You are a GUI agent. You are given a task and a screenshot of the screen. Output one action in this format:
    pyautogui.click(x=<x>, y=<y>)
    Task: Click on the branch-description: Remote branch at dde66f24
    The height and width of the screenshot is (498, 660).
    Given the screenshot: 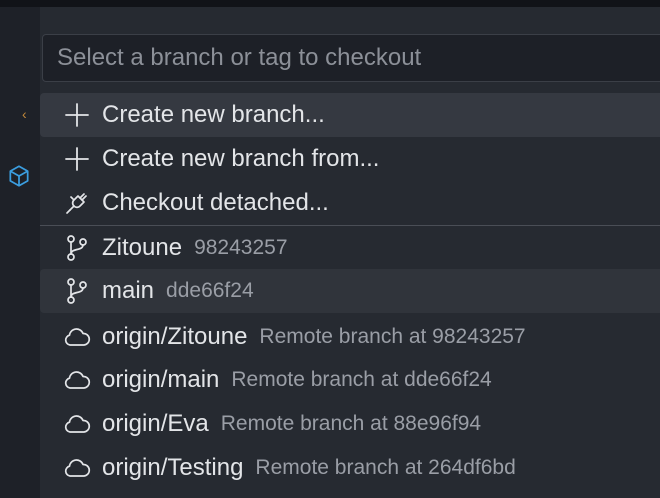 What is the action you would take?
    pyautogui.click(x=361, y=379)
    